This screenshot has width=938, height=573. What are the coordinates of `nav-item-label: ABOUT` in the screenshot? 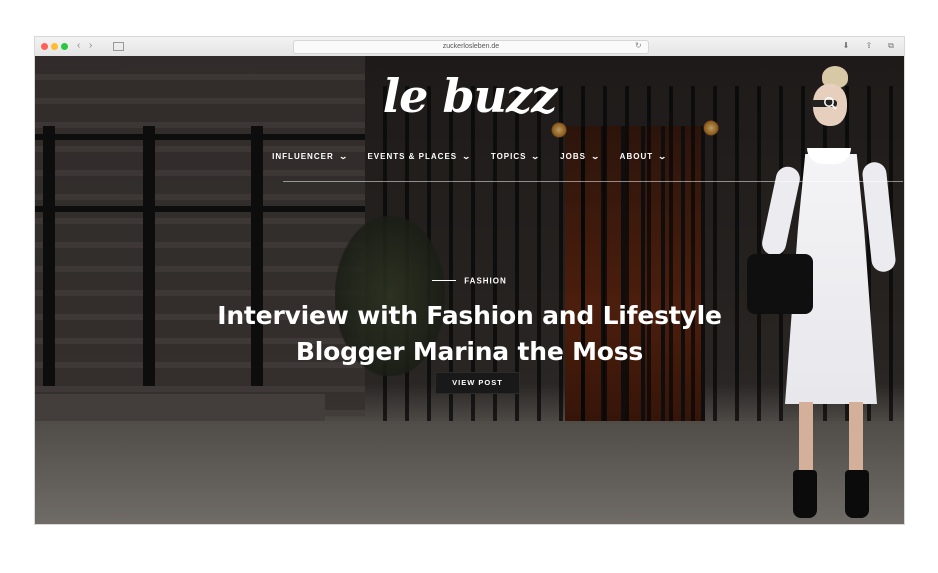 It's located at (636, 156).